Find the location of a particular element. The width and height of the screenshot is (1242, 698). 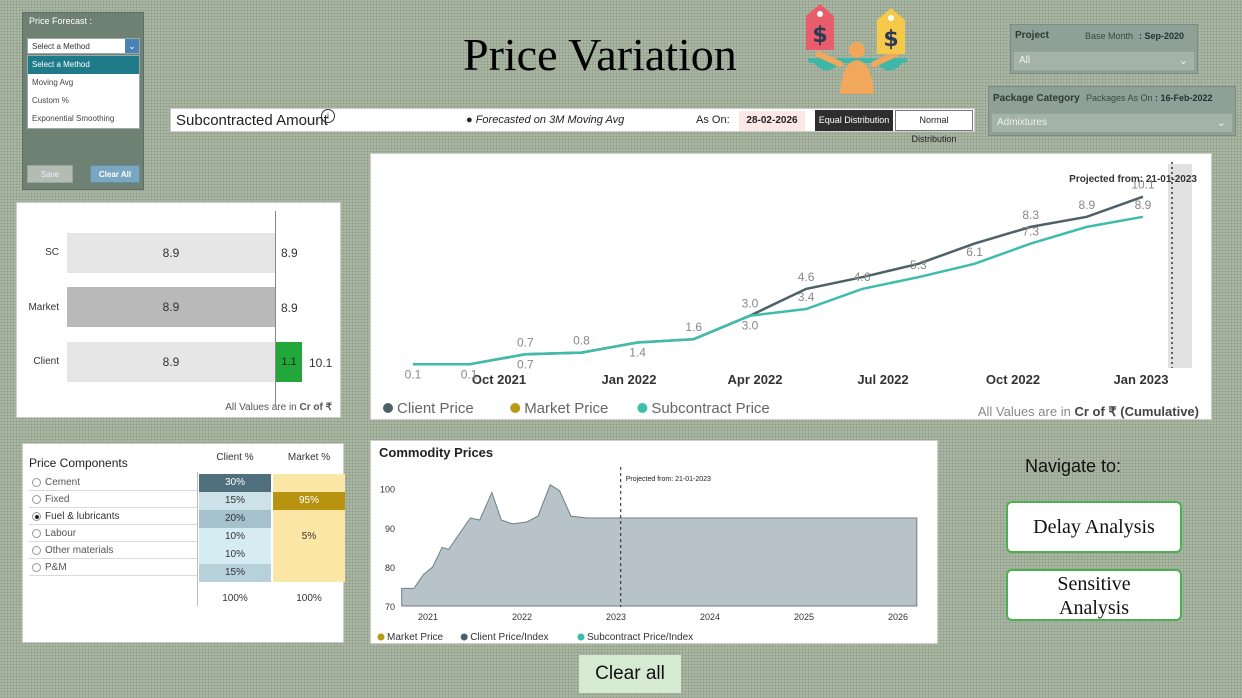

component-label: P&M is located at coordinates (56, 567).